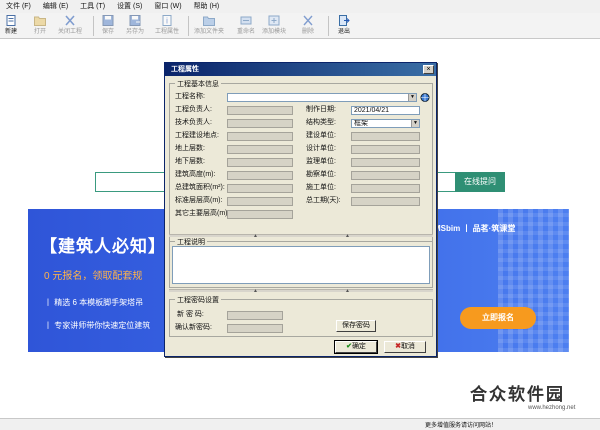 This screenshot has width=600, height=430. What do you see at coordinates (18, 6) in the screenshot?
I see `menu-file: 文件 (F)` at bounding box center [18, 6].